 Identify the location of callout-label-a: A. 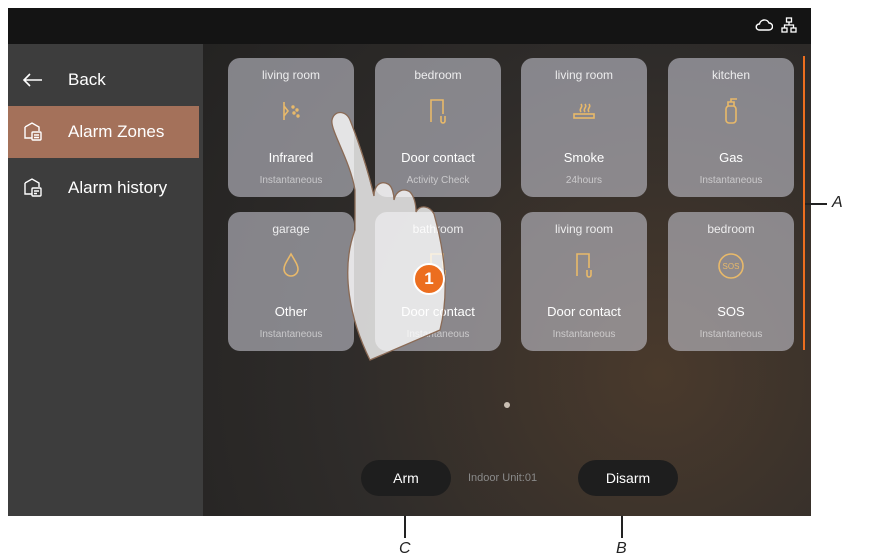
(837, 202).